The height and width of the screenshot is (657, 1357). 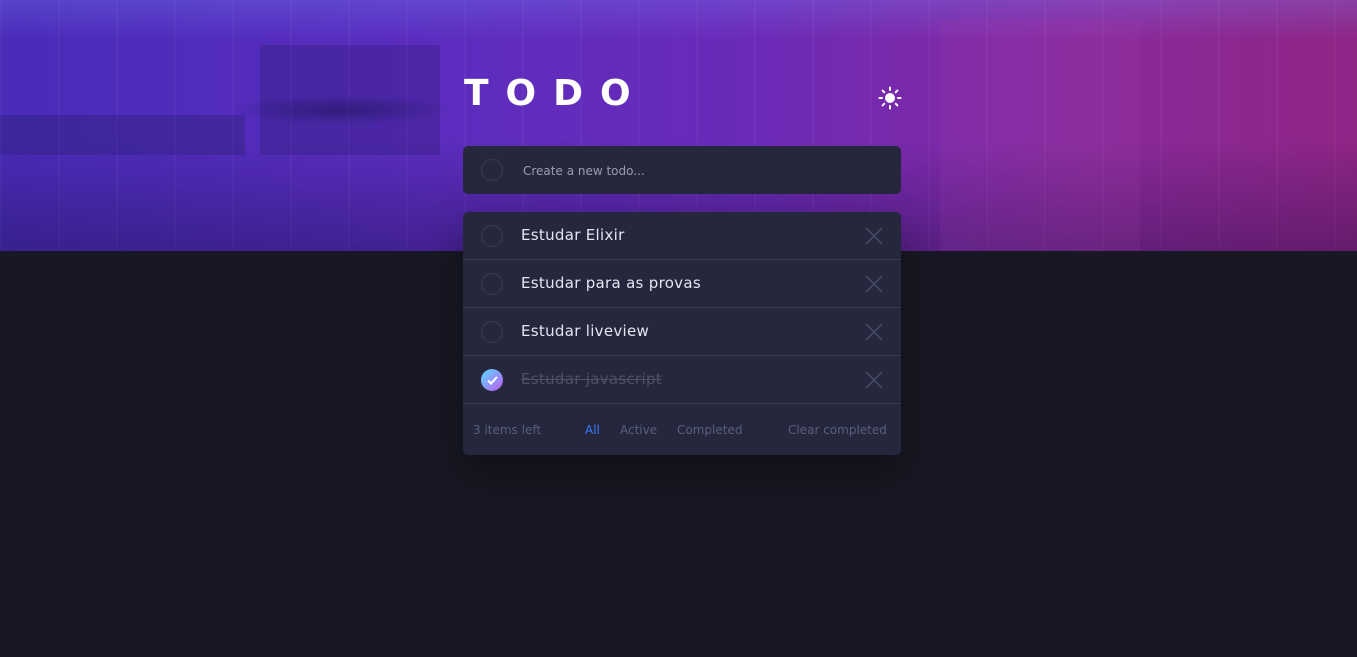 I want to click on sun-icon, so click(x=890, y=98).